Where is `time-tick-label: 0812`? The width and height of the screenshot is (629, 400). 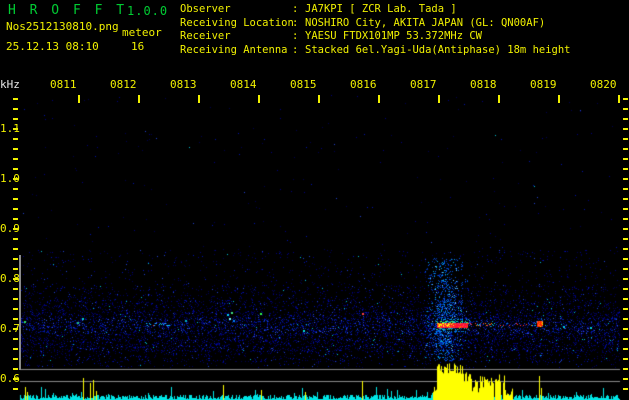
time-tick-label: 0812 is located at coordinates (123, 84).